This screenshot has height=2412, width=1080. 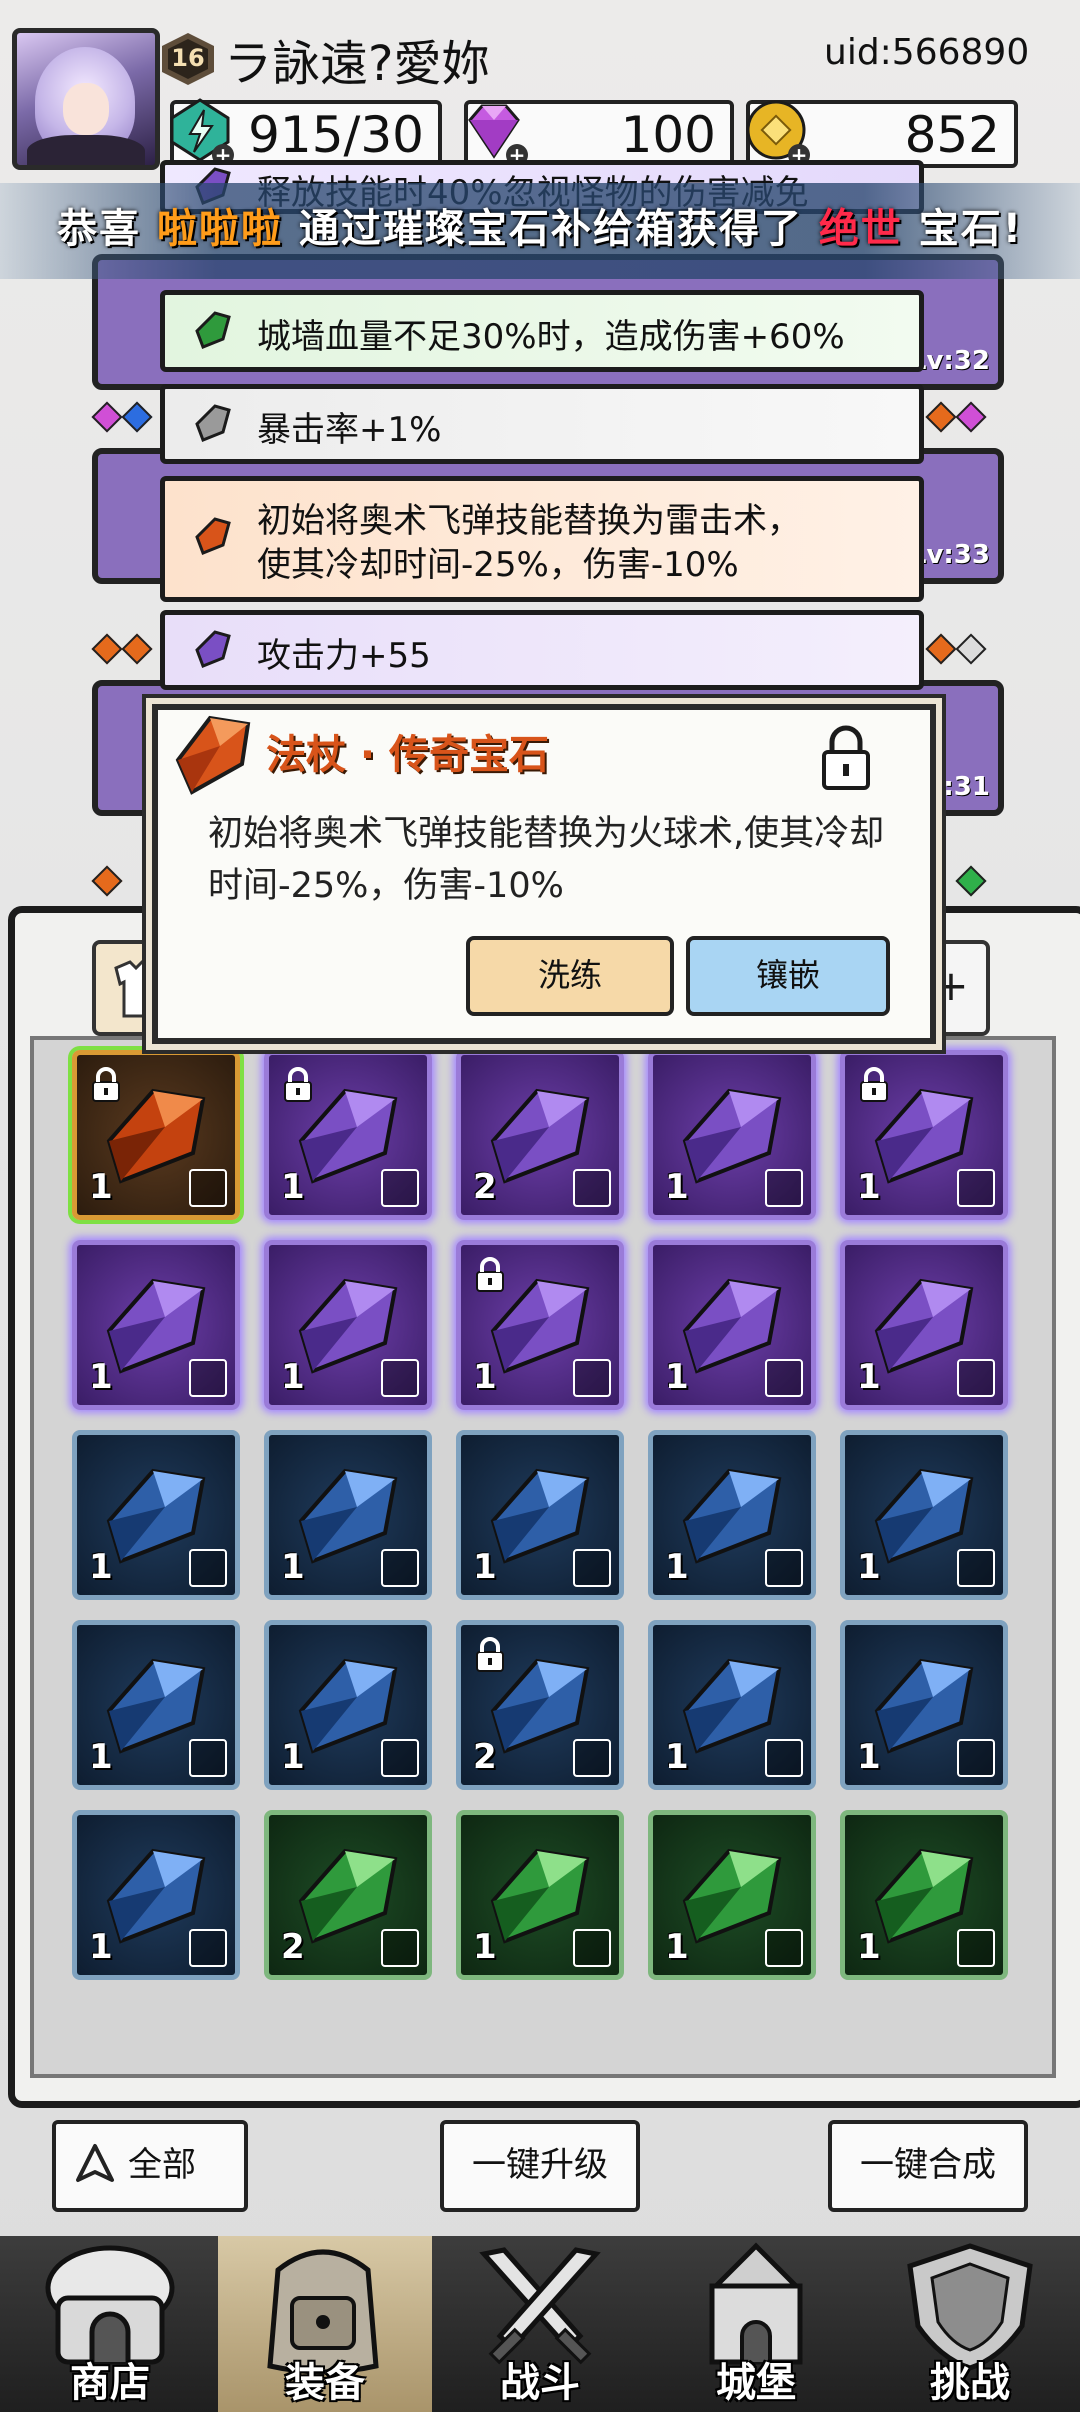 I want to click on gem-stat-row: 攻击力+55, so click(x=542, y=650).